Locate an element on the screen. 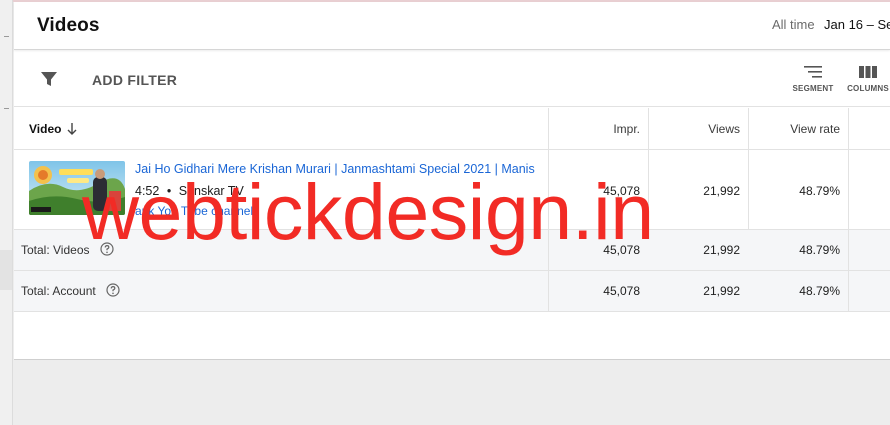 This screenshot has height=425, width=890. date-range-label: All time is located at coordinates (793, 24).